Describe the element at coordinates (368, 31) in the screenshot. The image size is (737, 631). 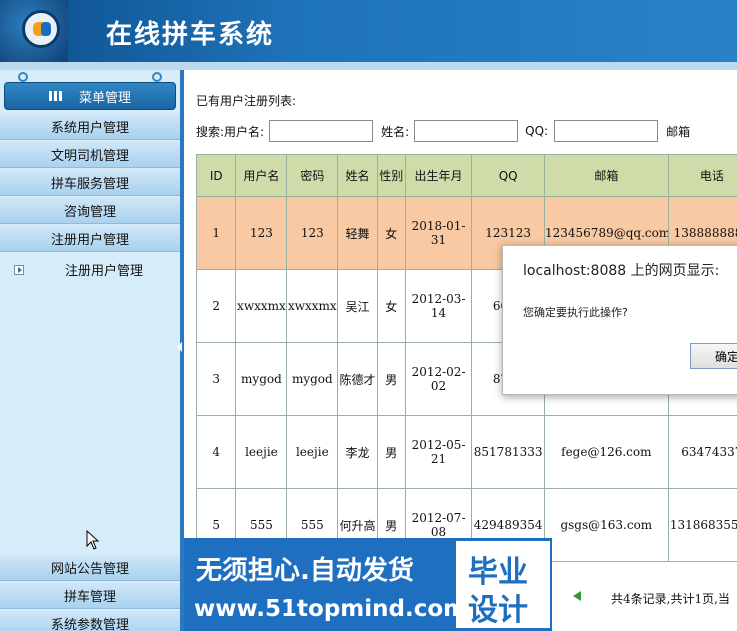
I see `header-bar: 在线拼车系统` at that location.